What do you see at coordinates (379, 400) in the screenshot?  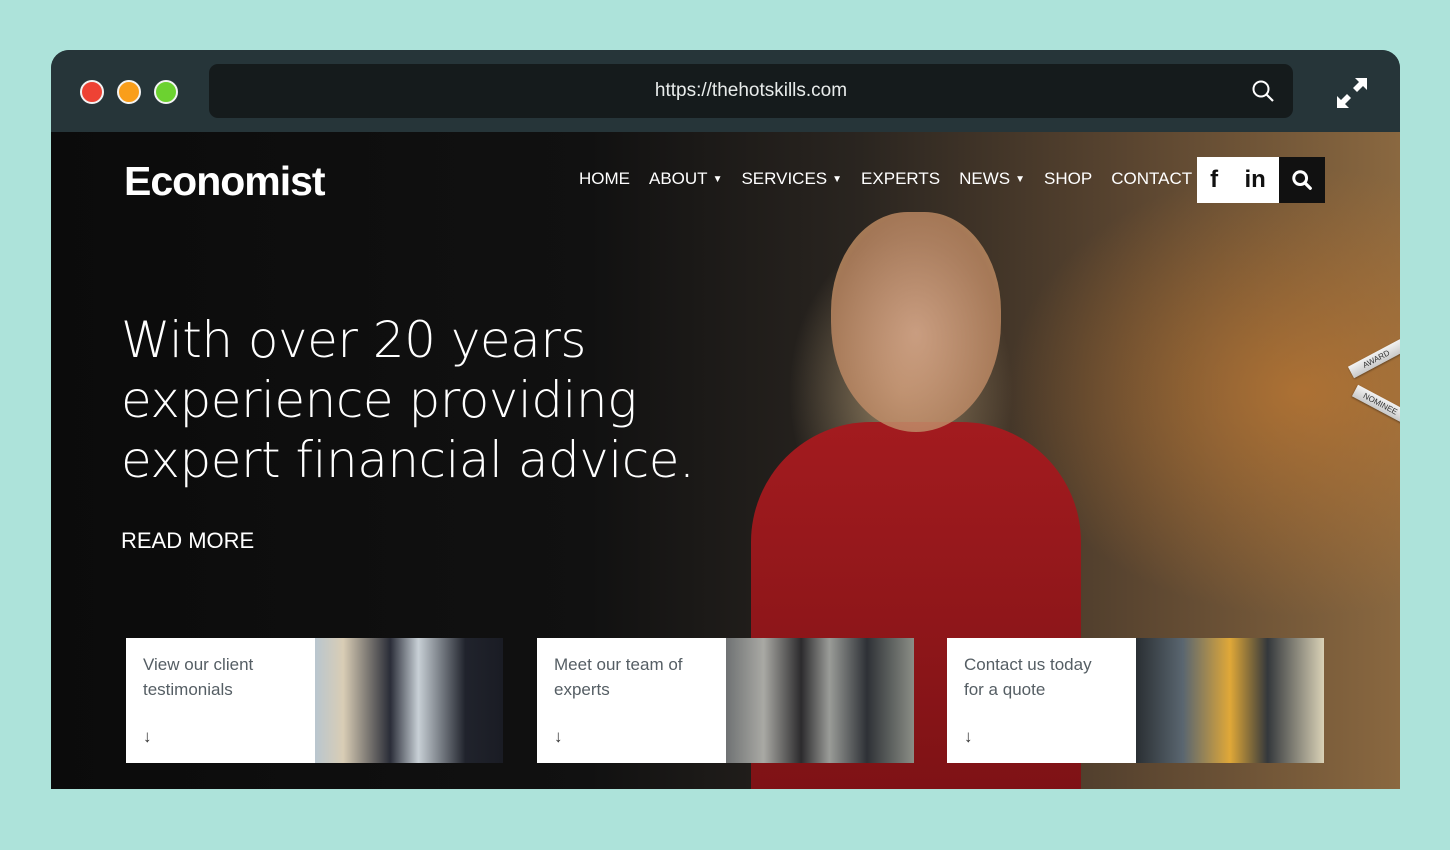 I see `headline-line: experience providing` at bounding box center [379, 400].